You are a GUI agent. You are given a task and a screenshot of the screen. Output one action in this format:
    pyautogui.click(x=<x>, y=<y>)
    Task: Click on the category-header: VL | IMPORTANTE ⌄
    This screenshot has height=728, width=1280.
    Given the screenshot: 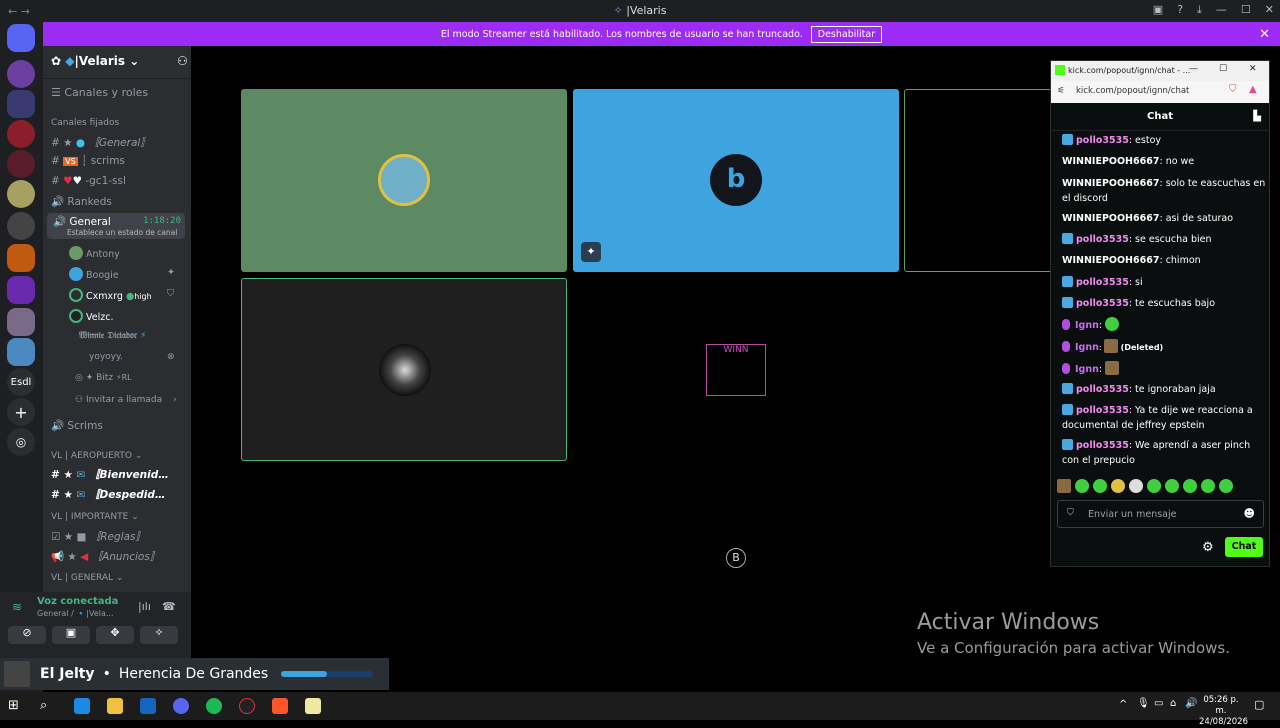 What is the action you would take?
    pyautogui.click(x=121, y=517)
    